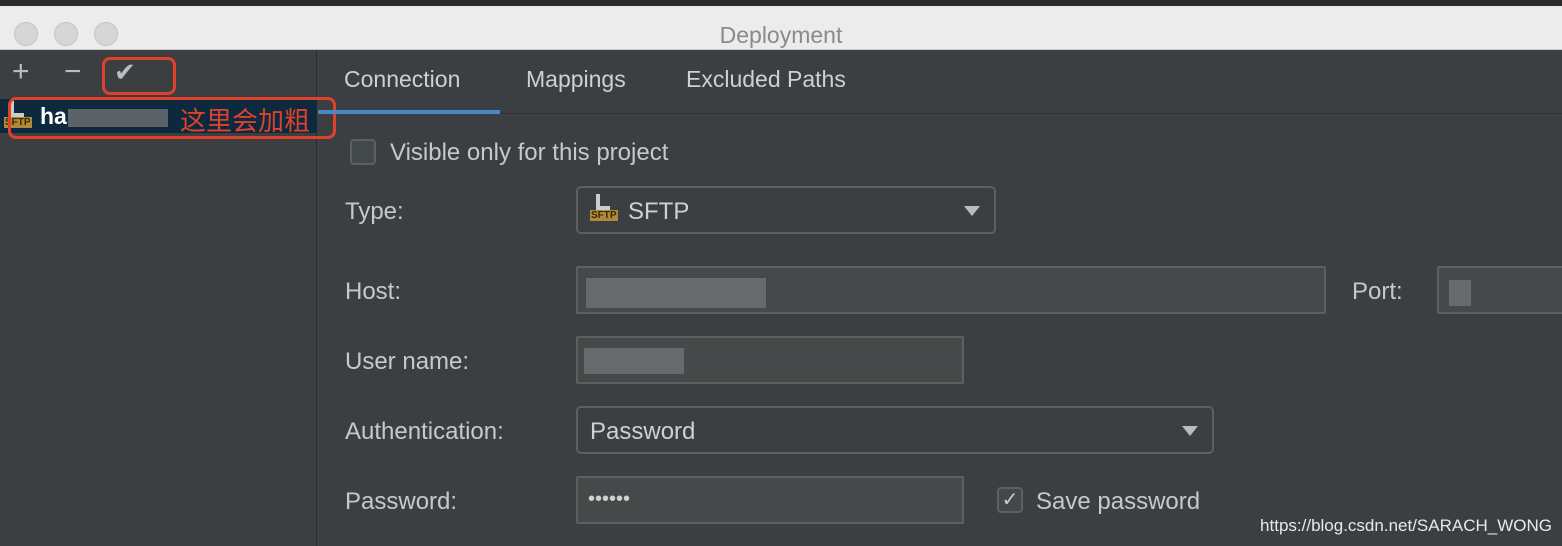  Describe the element at coordinates (770, 500) in the screenshot. I see `password-input: ••••••` at that location.